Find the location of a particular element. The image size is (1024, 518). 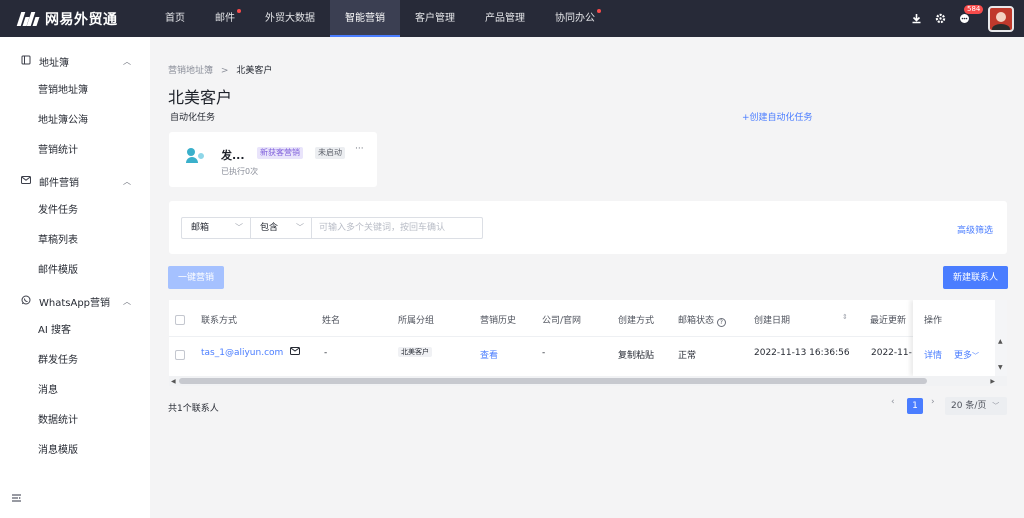

scroll-up-icon: ▲ is located at coordinates (1000, 341).